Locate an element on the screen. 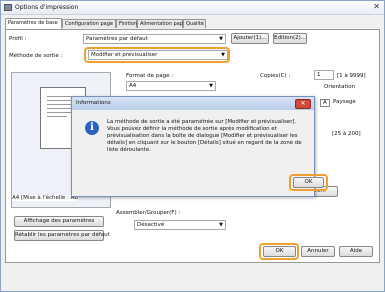 The height and width of the screenshot is (292, 385). info-icon: i is located at coordinates (92, 128).